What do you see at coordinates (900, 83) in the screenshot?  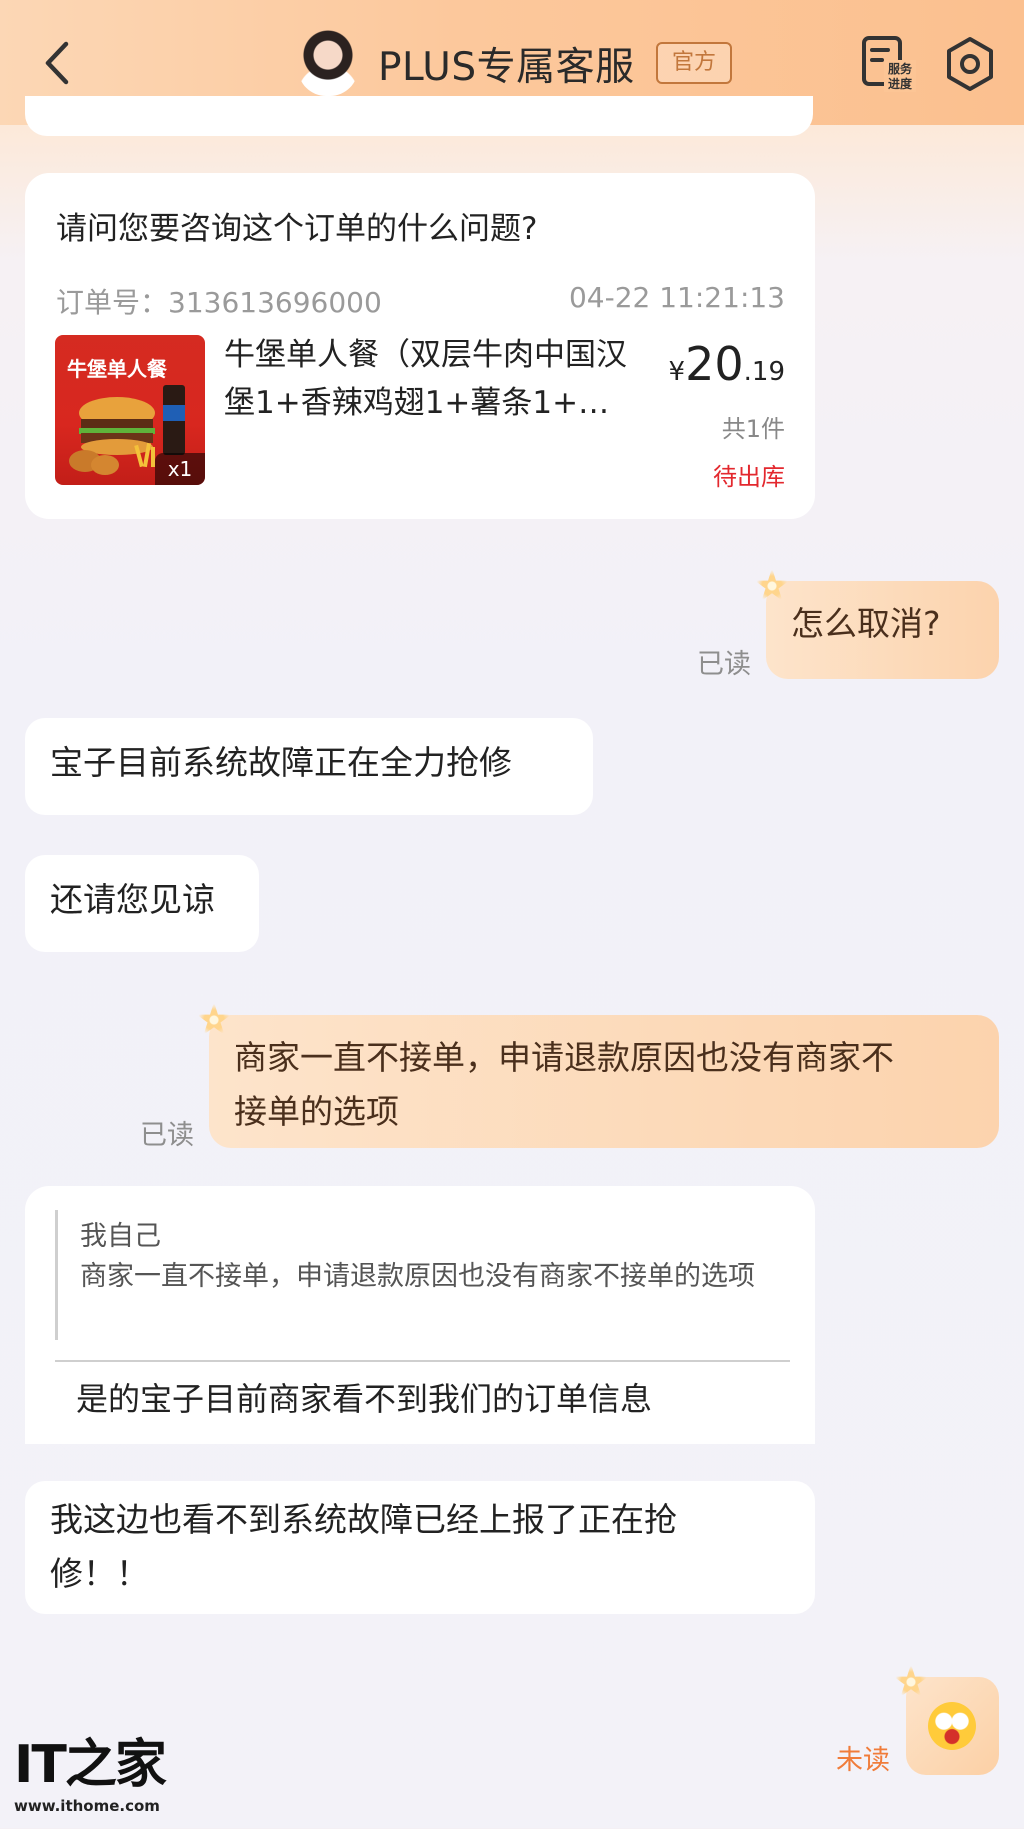 I see `svg-text: 进度` at bounding box center [900, 83].